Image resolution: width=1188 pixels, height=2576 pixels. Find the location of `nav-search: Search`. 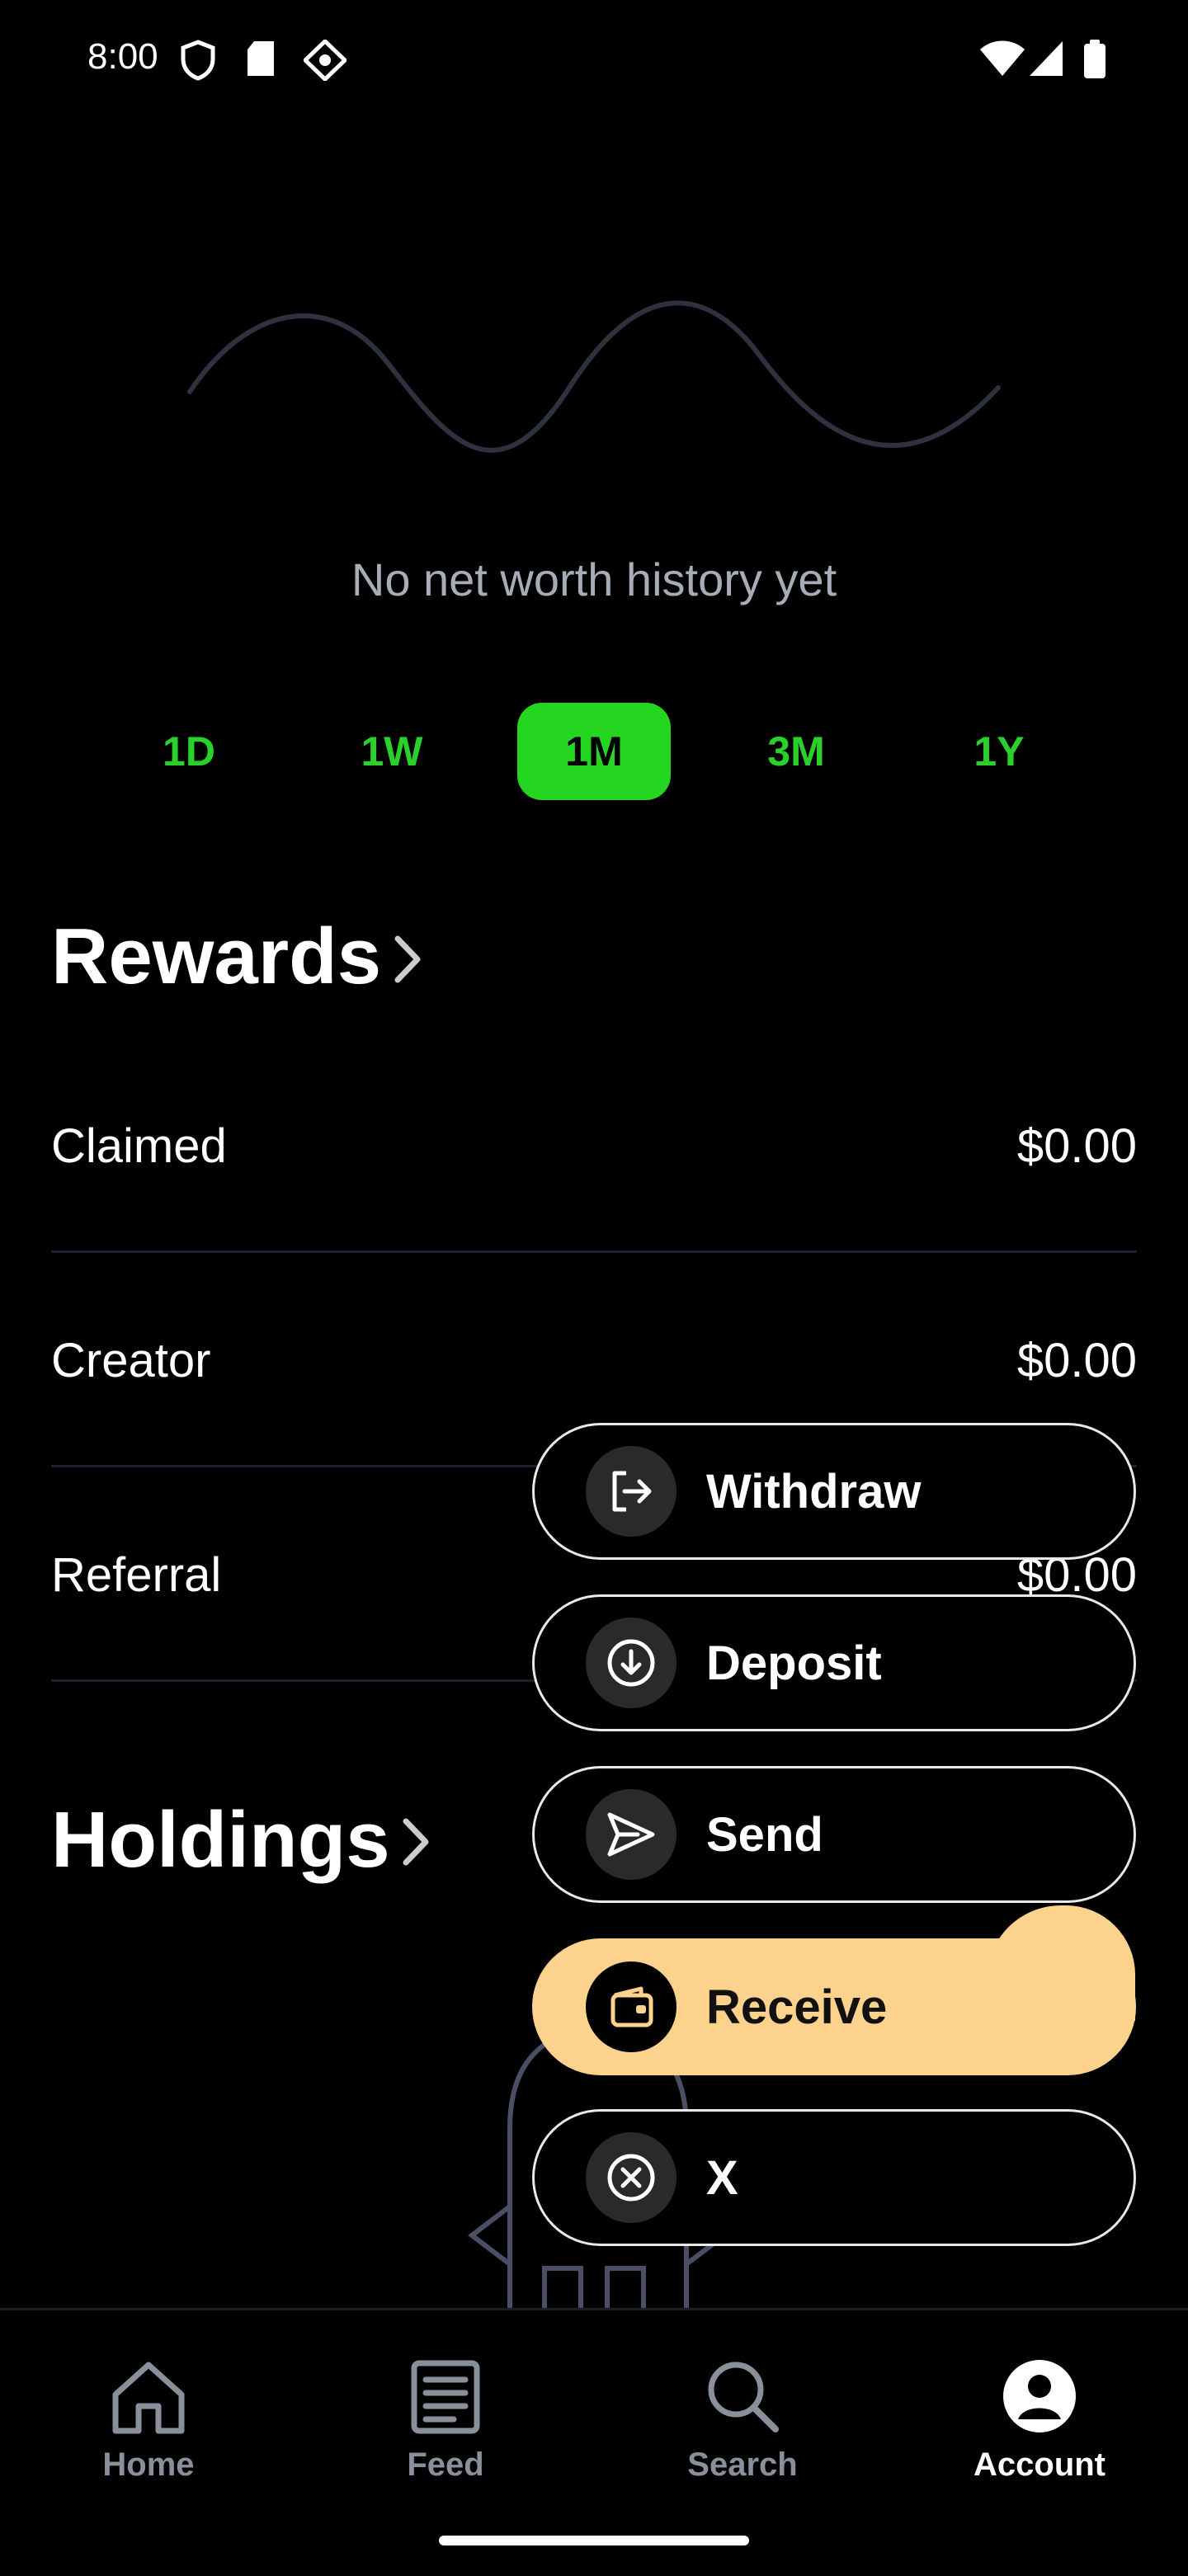

nav-search: Search is located at coordinates (742, 2420).